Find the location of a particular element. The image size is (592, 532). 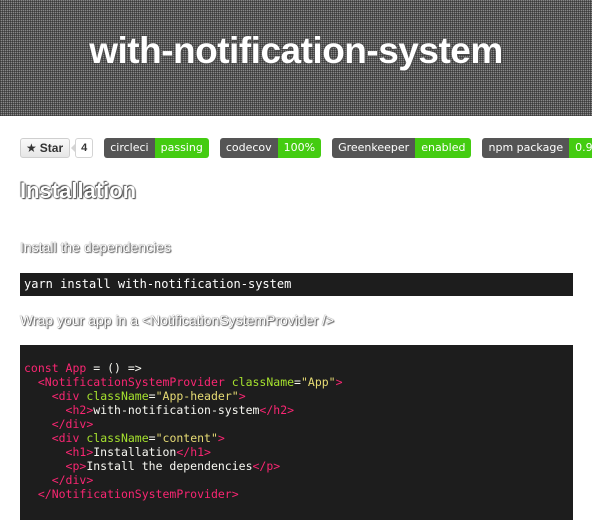

code-token: with-notification-system is located at coordinates (176, 410).